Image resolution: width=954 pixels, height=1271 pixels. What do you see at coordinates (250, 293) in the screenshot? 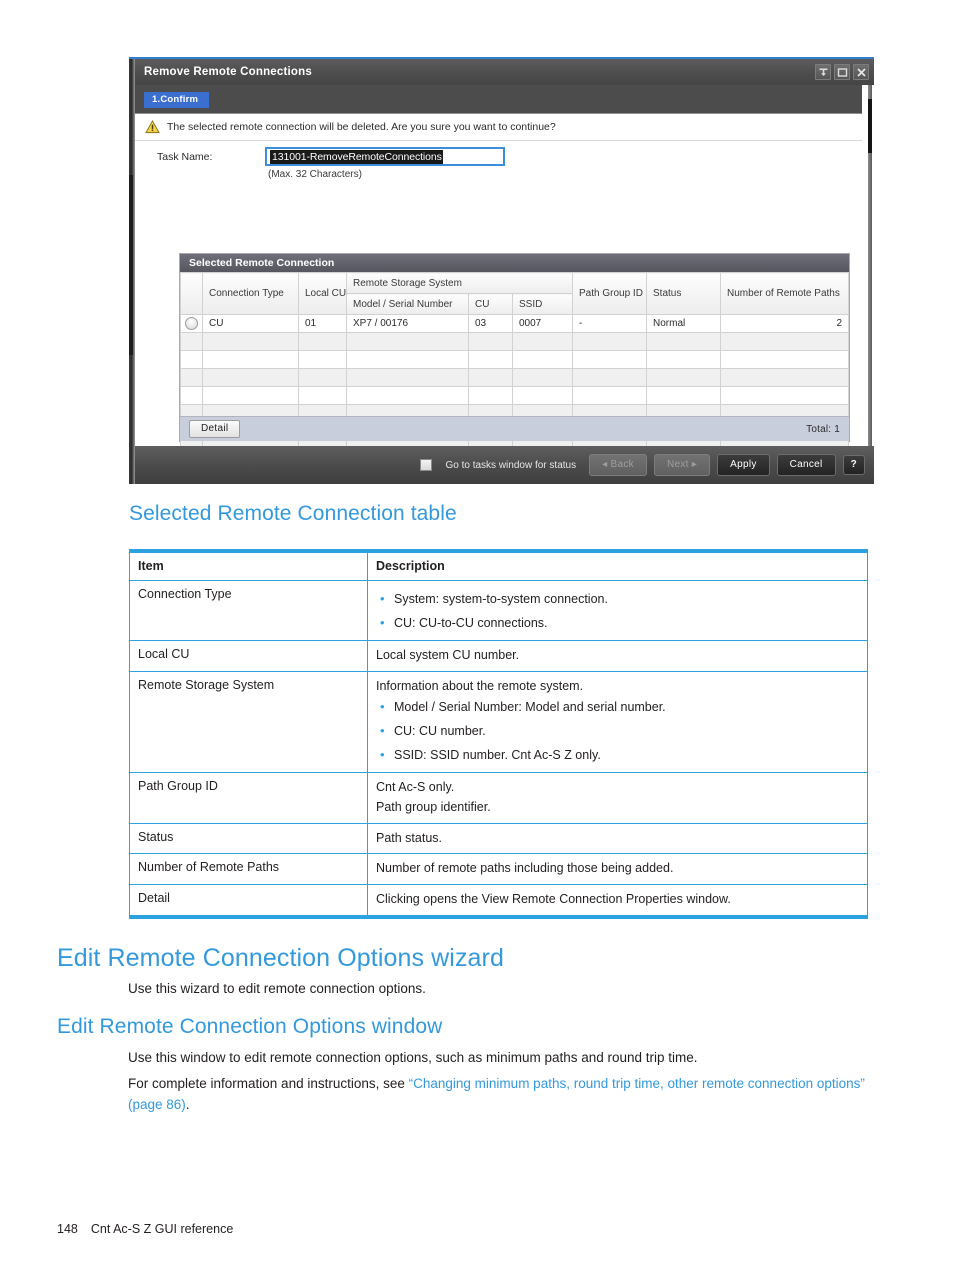
I see `grid-header-connection-type: Connection Type` at bounding box center [250, 293].